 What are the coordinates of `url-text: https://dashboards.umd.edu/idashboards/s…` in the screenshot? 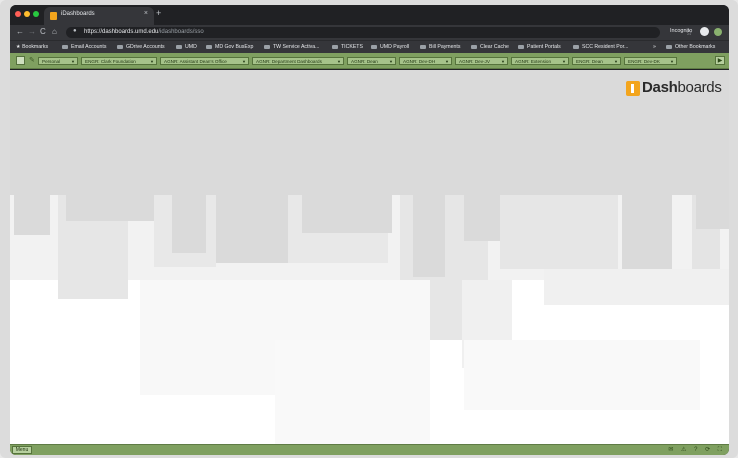 It's located at (144, 32).